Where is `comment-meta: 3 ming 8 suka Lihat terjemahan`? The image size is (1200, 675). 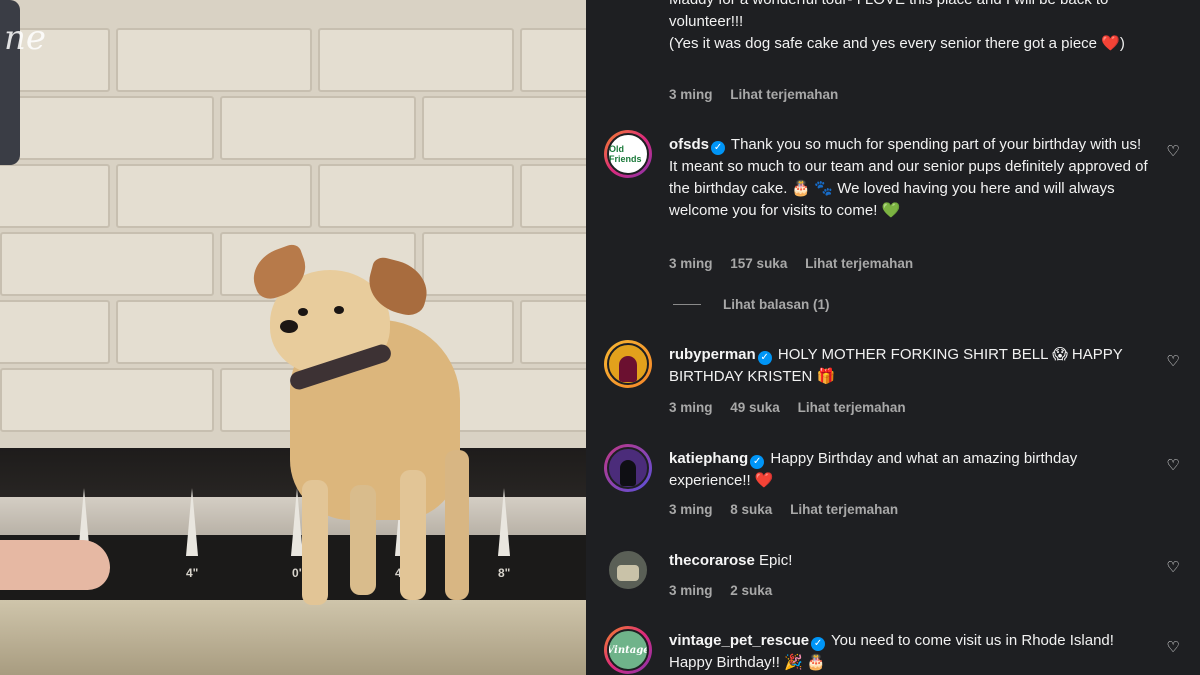 comment-meta: 3 ming 8 suka Lihat terjemahan is located at coordinates (790, 509).